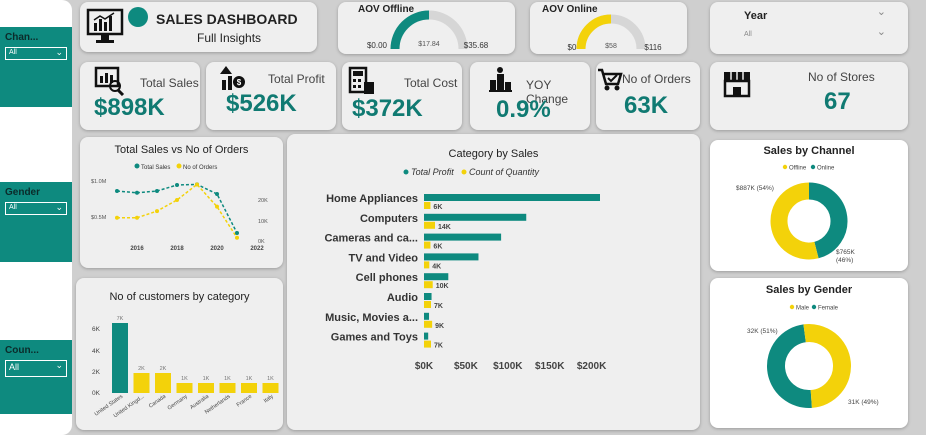 The height and width of the screenshot is (435, 926). What do you see at coordinates (36, 67) in the screenshot?
I see `channel-slicer: Chan... All ⌄` at bounding box center [36, 67].